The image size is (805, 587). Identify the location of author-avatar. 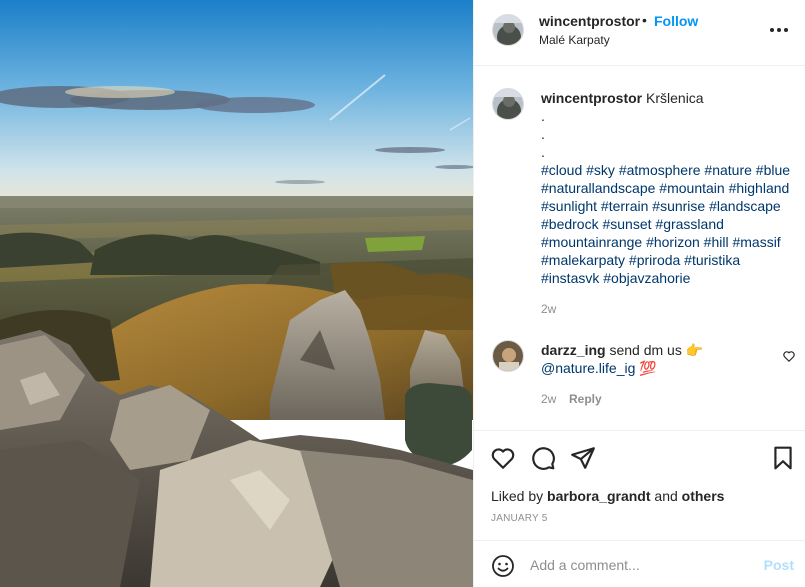
(508, 30).